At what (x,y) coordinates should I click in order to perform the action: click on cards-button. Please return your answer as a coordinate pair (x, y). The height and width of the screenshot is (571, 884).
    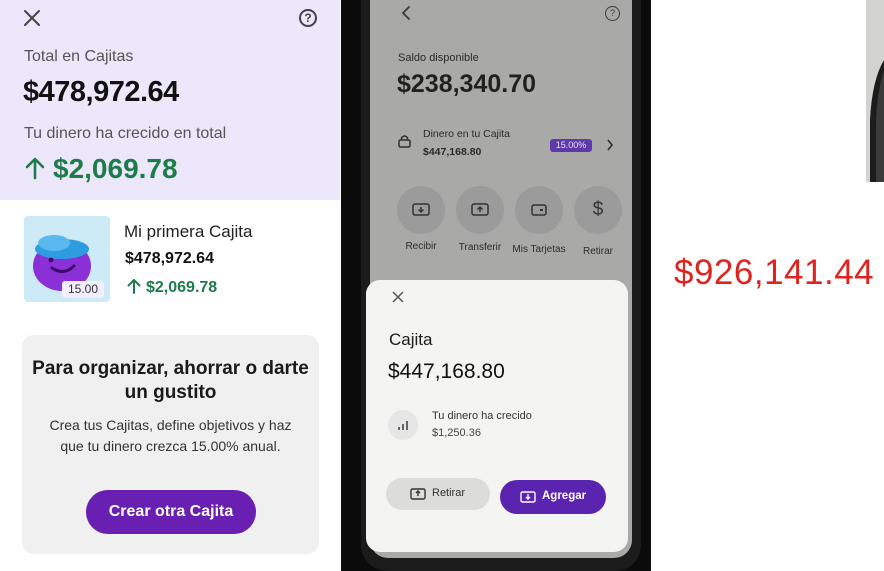
    Looking at the image, I should click on (539, 210).